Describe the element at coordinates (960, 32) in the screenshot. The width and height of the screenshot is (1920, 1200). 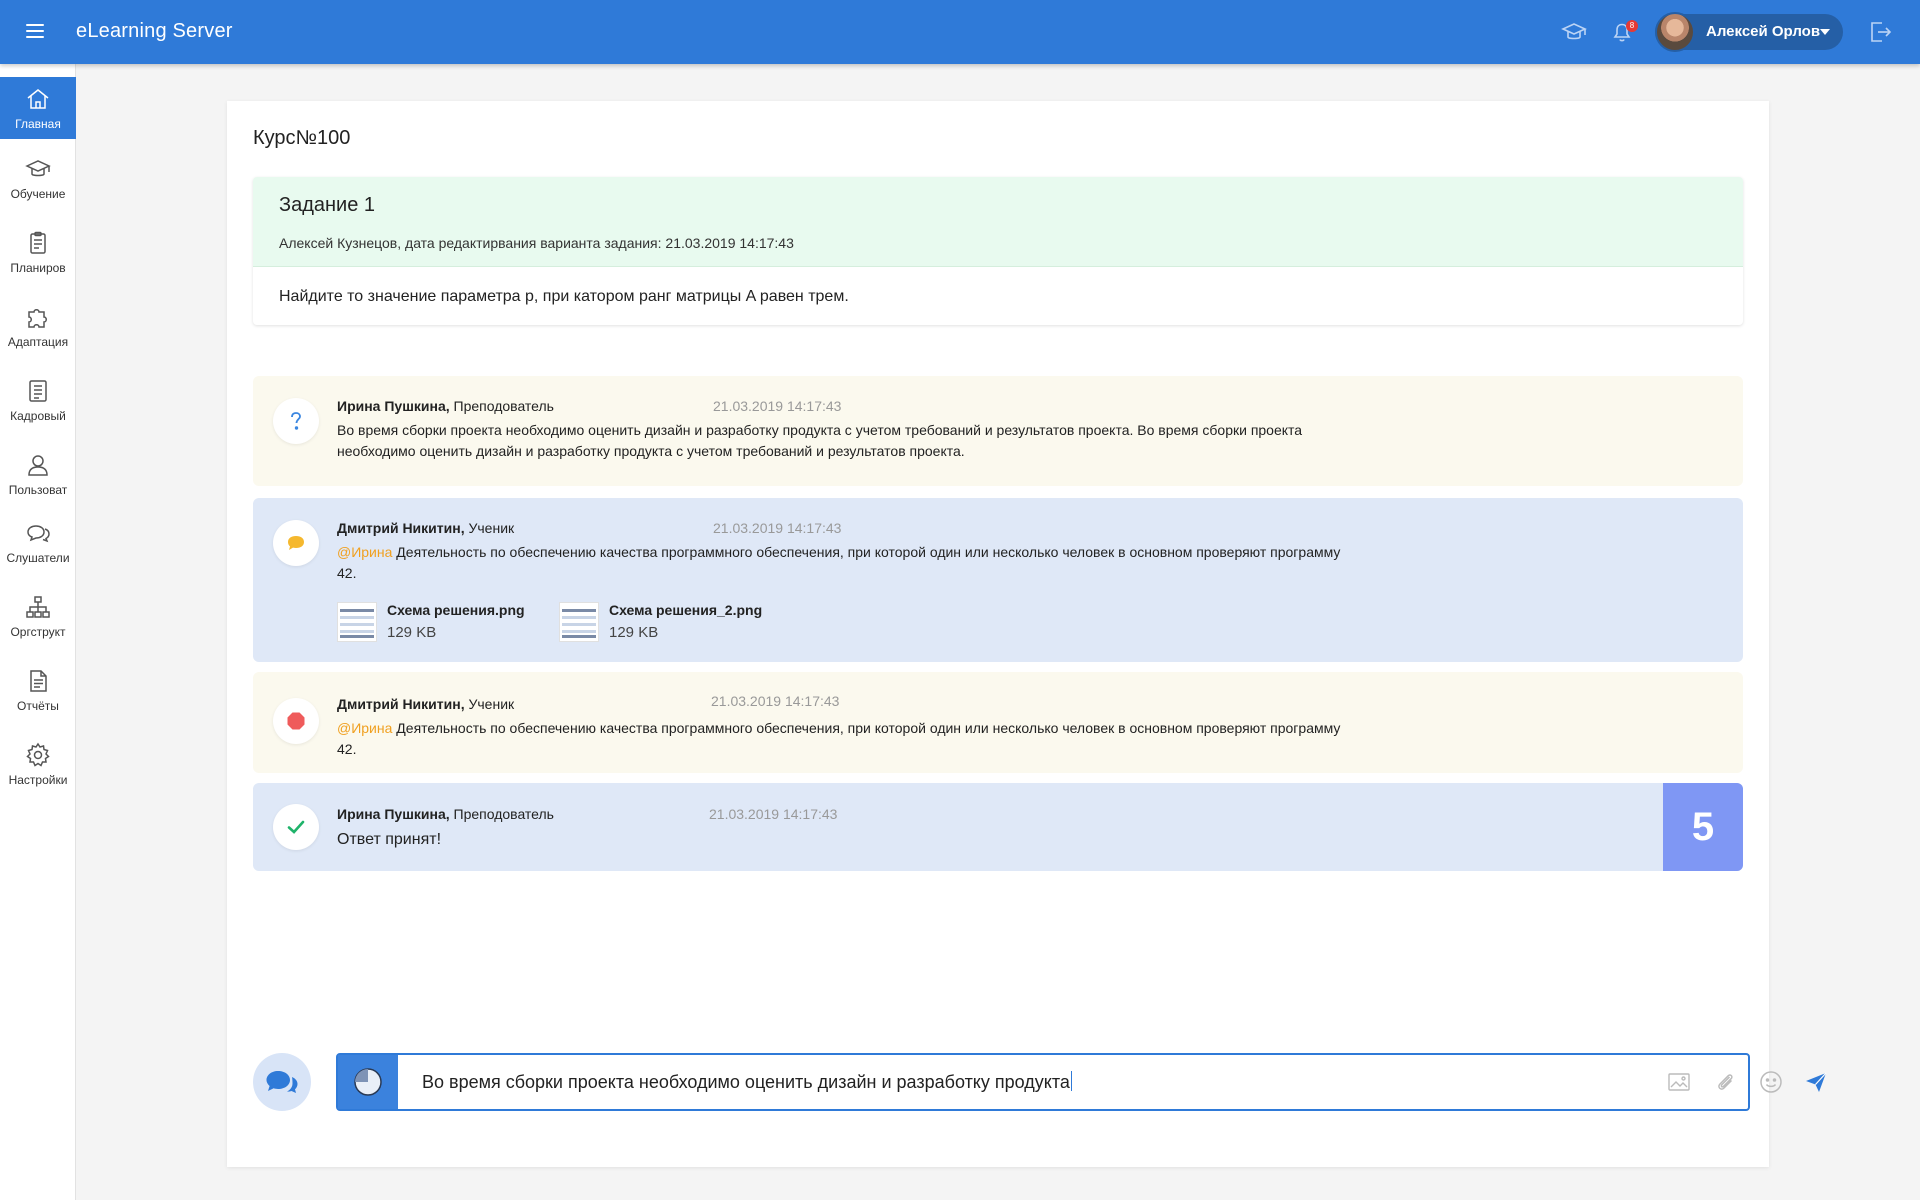
I see `top-bar: eLearning Server 8 Алексей Орлов` at that location.